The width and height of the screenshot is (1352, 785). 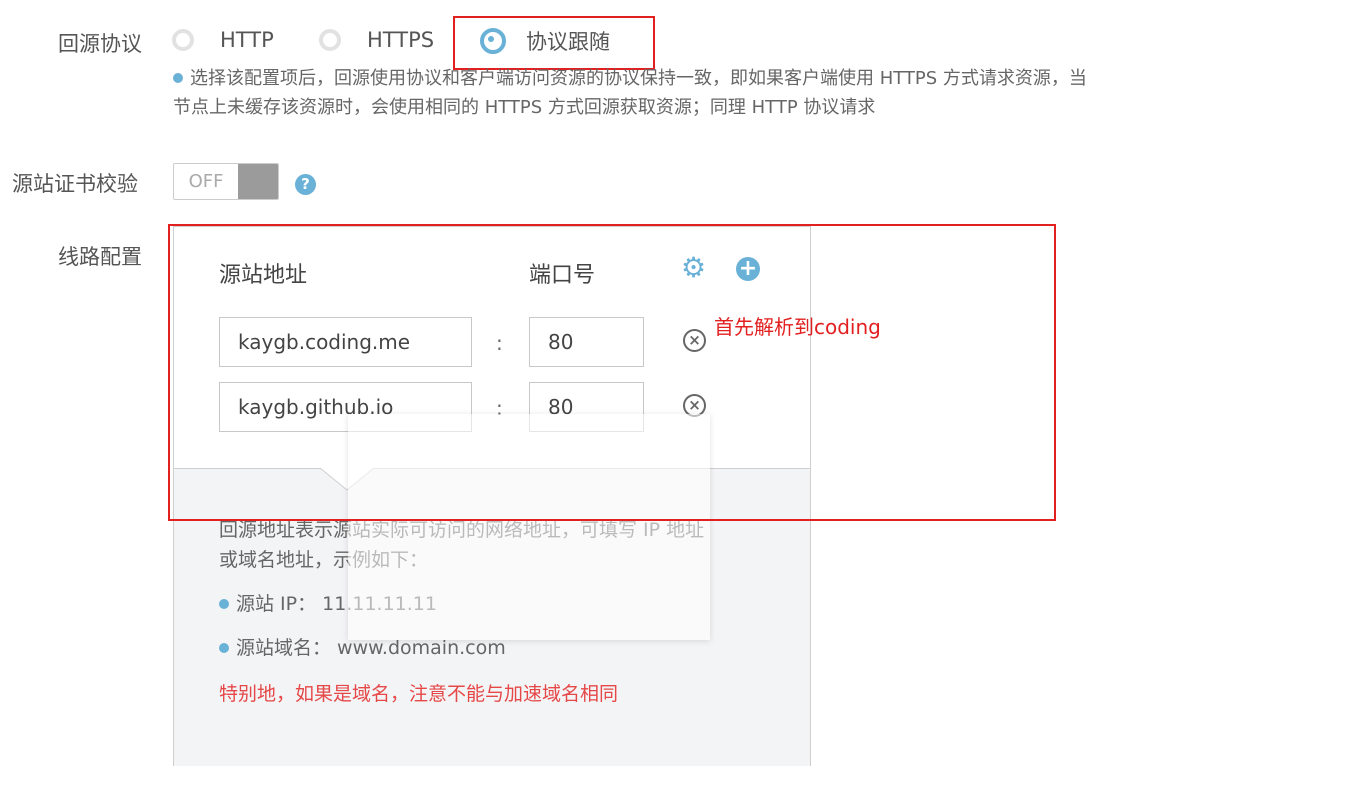 What do you see at coordinates (258, 181) in the screenshot?
I see `toggle-knob` at bounding box center [258, 181].